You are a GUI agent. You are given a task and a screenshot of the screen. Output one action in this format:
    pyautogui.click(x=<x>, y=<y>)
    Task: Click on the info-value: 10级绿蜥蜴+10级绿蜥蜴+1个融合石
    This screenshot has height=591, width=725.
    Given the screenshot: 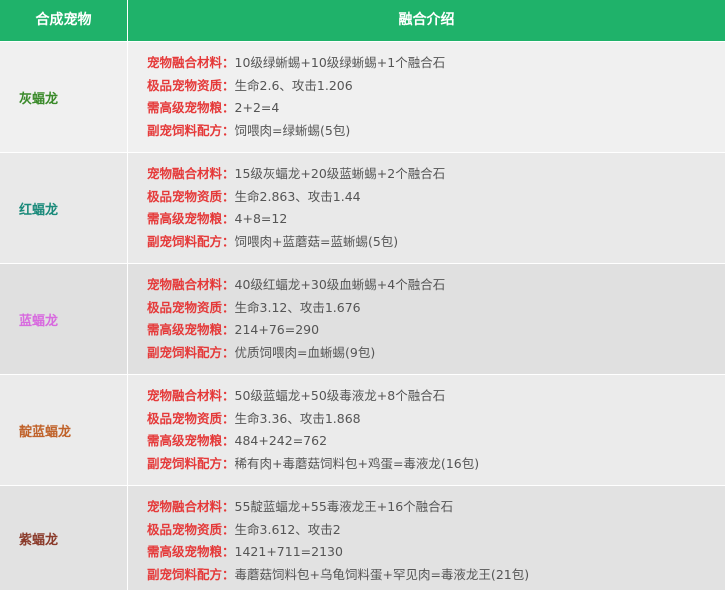 What is the action you would take?
    pyautogui.click(x=340, y=62)
    